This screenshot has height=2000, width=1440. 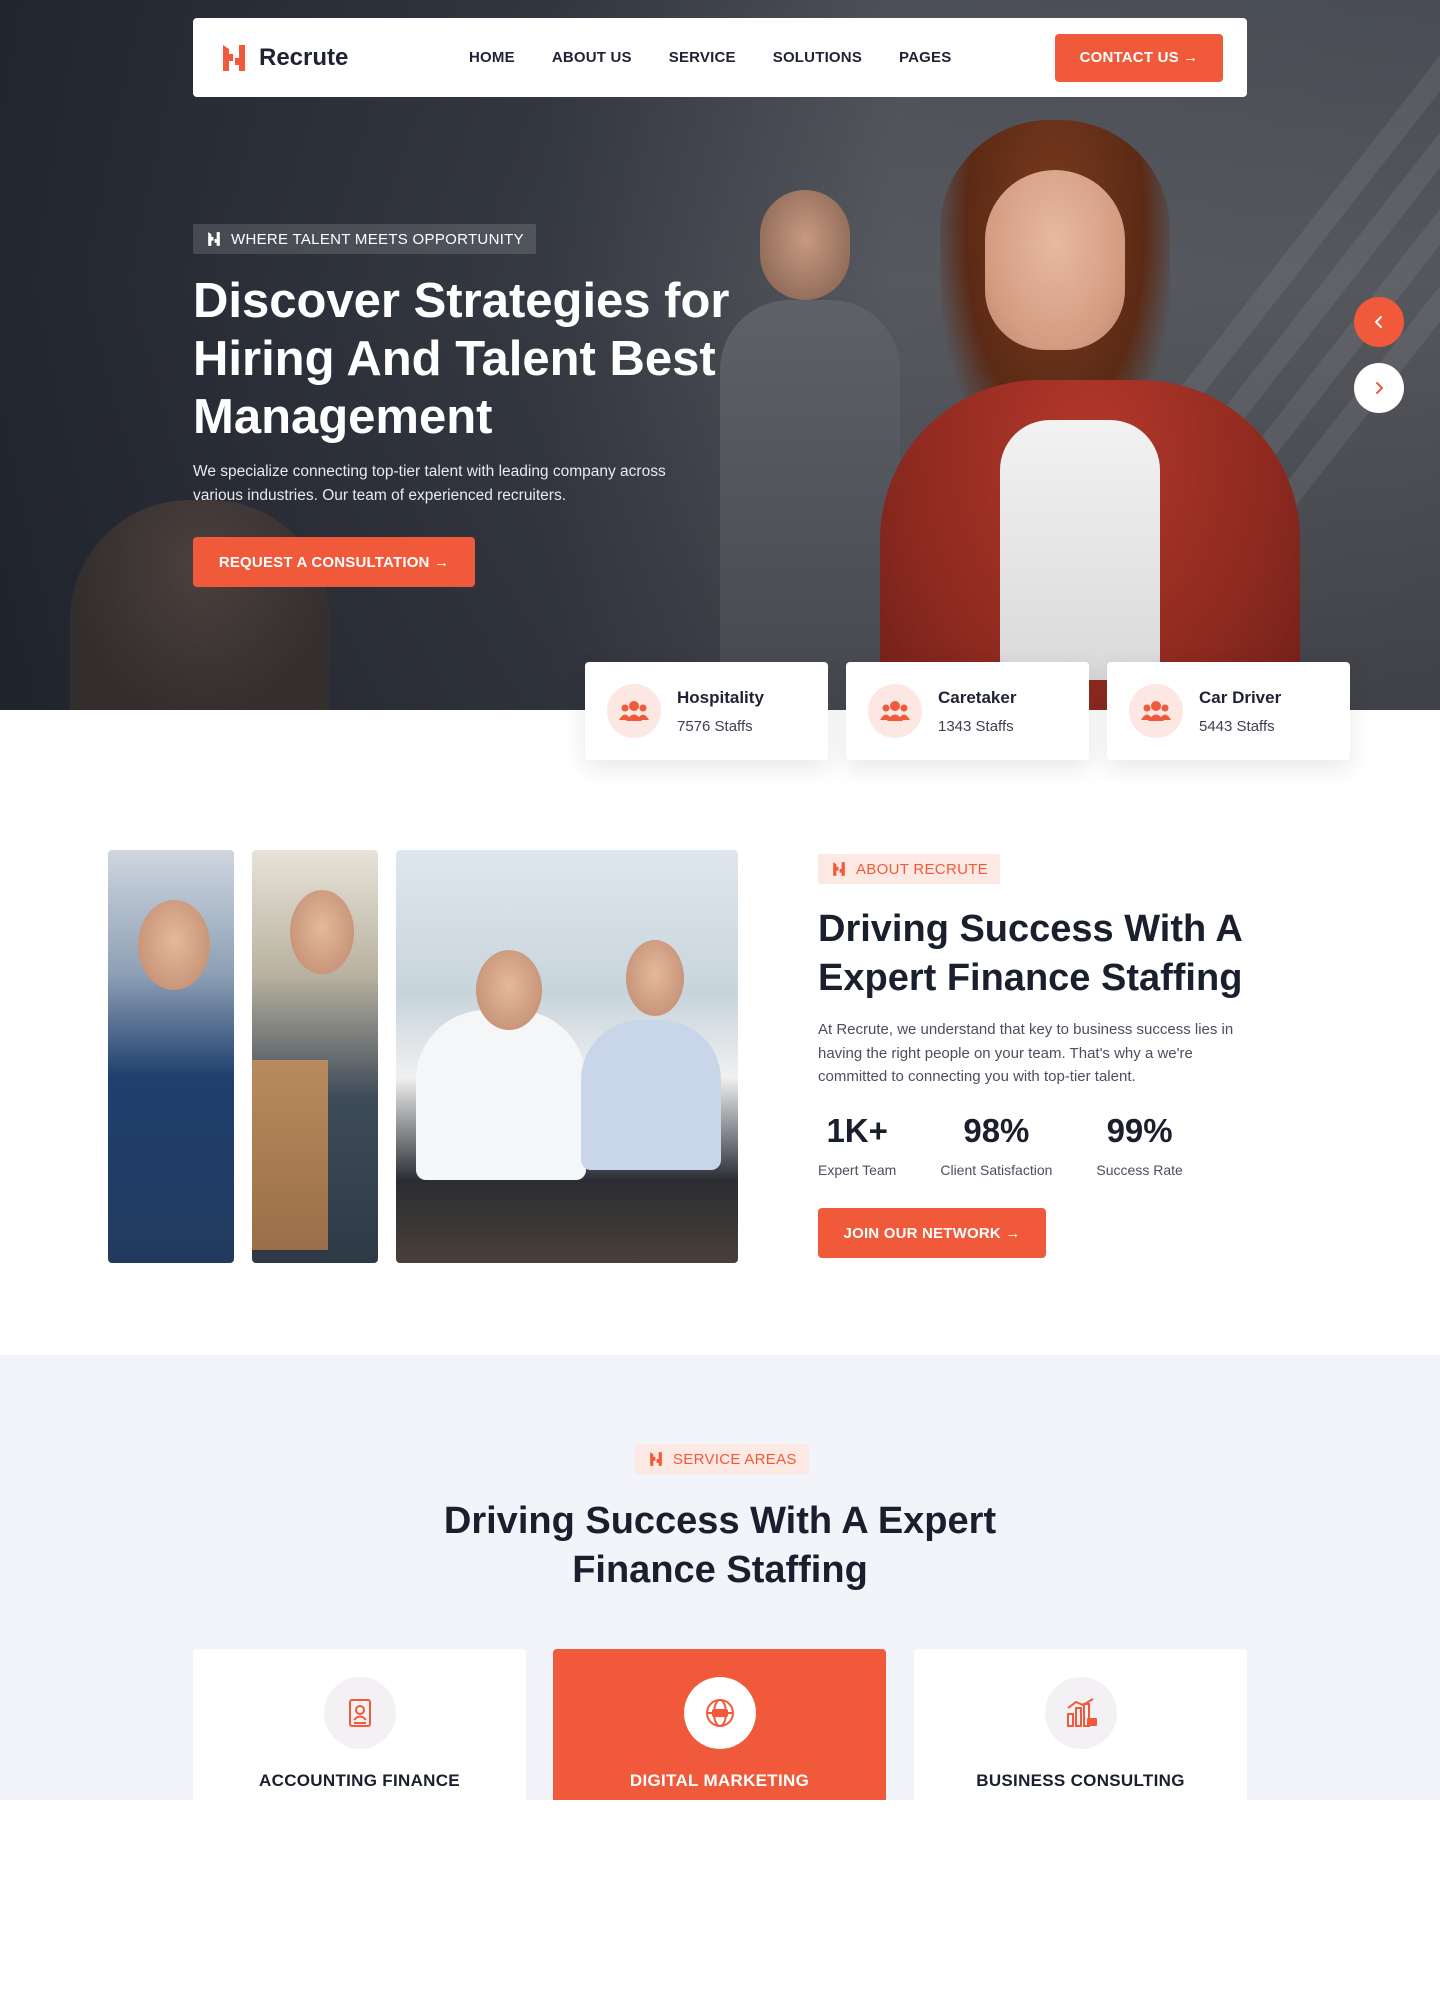 I want to click on nav-links: HOME ABOUT US SERVICE SOLUTIONS PAGES, so click(x=710, y=57).